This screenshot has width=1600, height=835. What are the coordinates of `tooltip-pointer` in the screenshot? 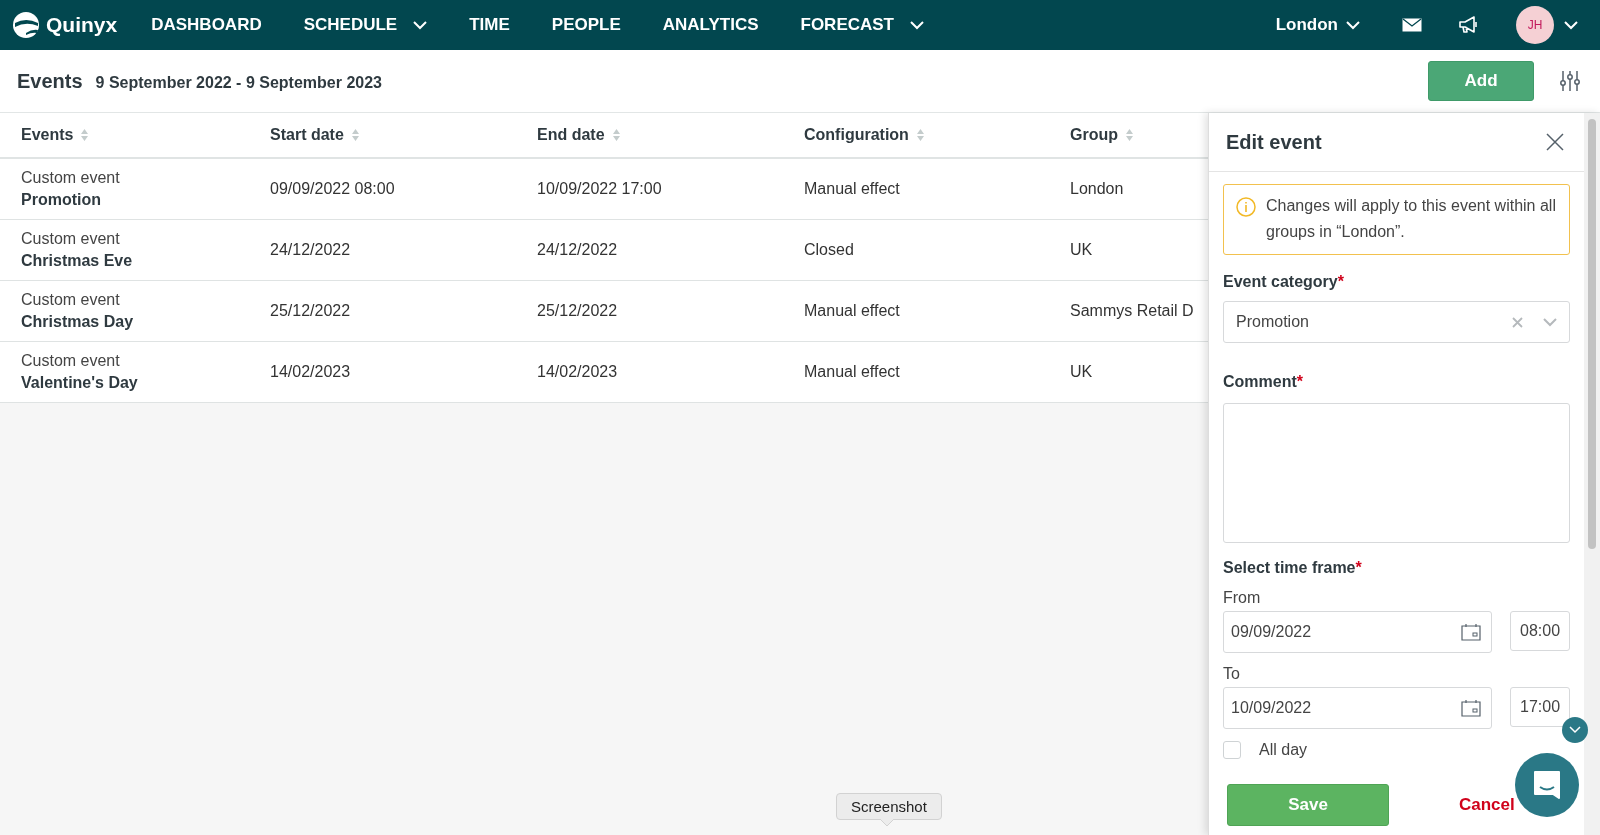 It's located at (887, 822).